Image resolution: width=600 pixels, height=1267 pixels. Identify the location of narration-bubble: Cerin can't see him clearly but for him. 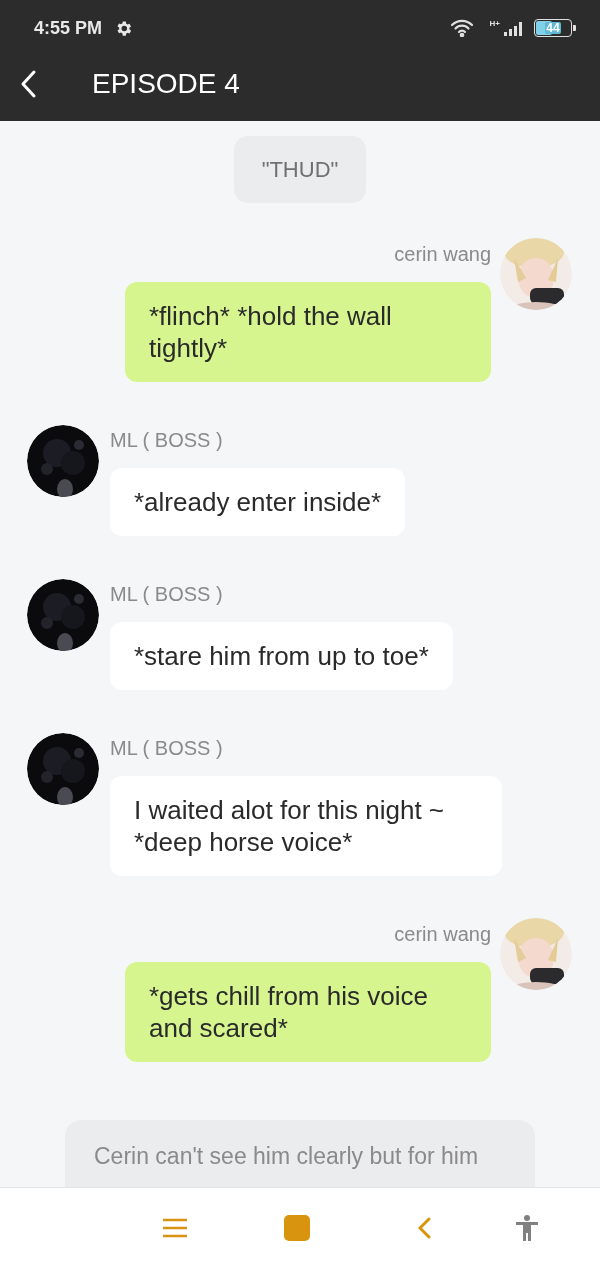
(300, 1153).